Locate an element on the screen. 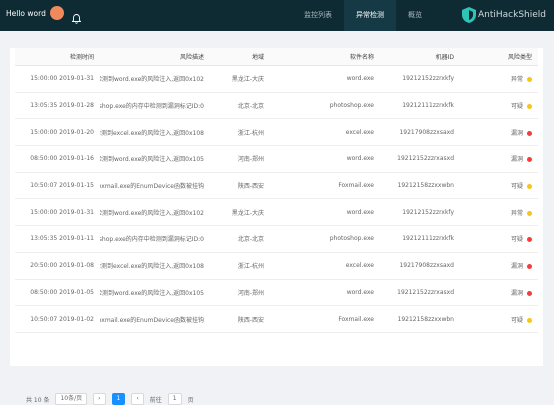  software-cell: photoshop.exe is located at coordinates (325, 106).